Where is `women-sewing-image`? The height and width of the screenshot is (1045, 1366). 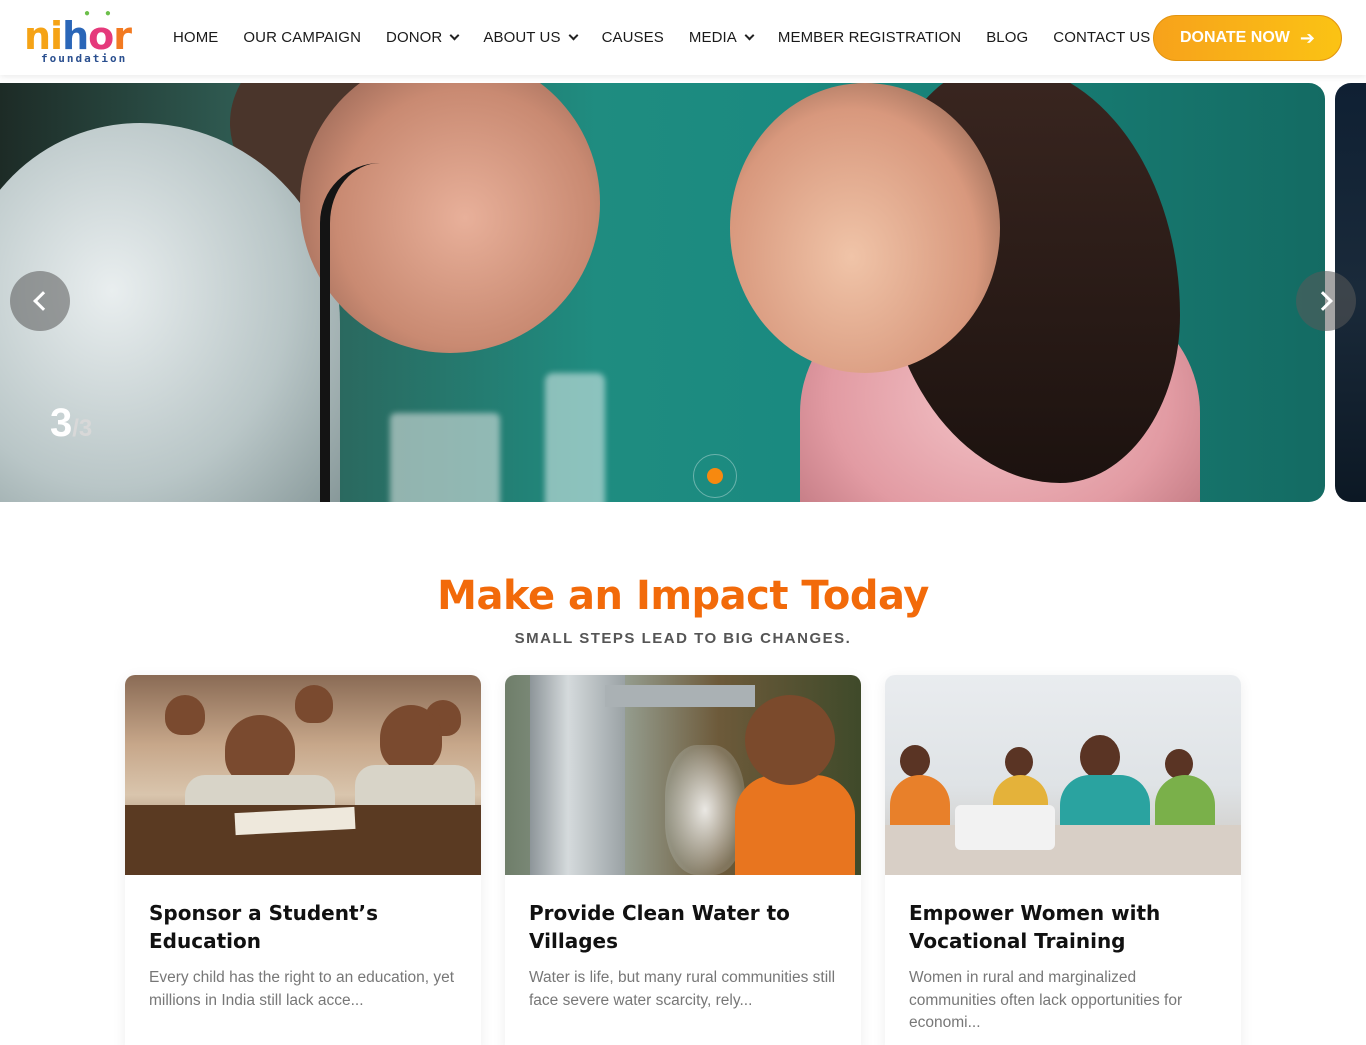 women-sewing-image is located at coordinates (1063, 775).